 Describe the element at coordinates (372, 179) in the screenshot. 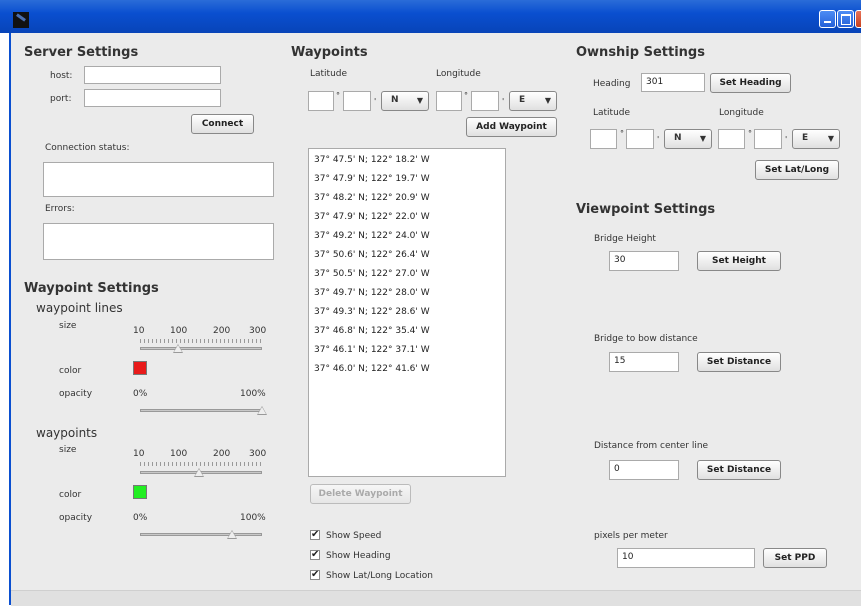

I see `list-item: 37° 47.9' N; 122° 19.7' W` at that location.